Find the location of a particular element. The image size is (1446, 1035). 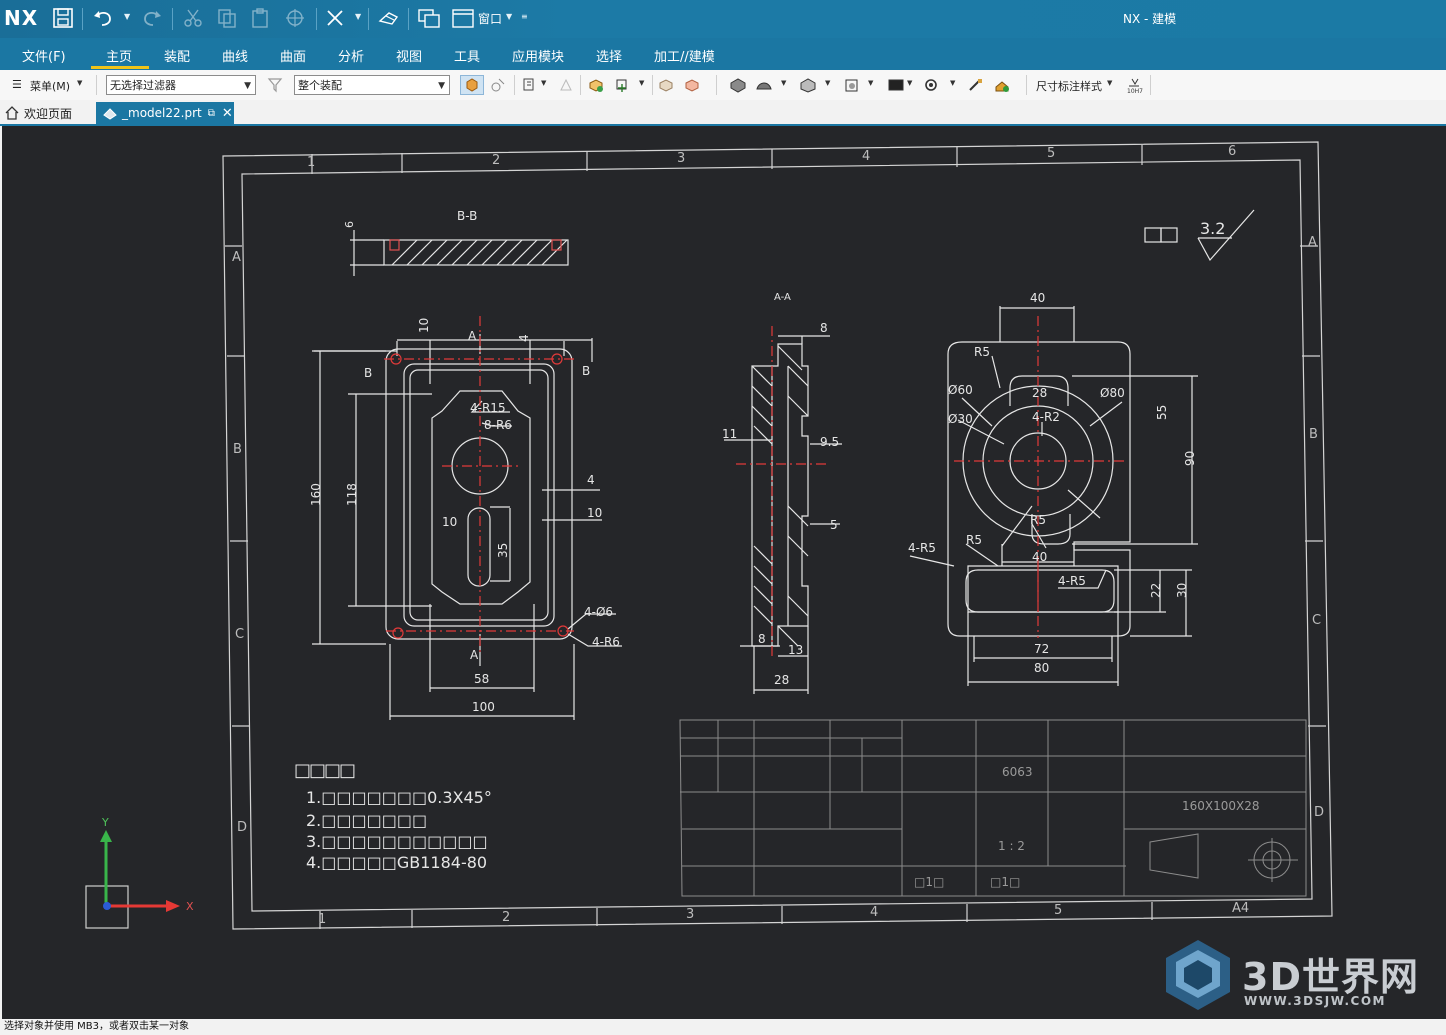

copy-icon is located at coordinates (227, 18).